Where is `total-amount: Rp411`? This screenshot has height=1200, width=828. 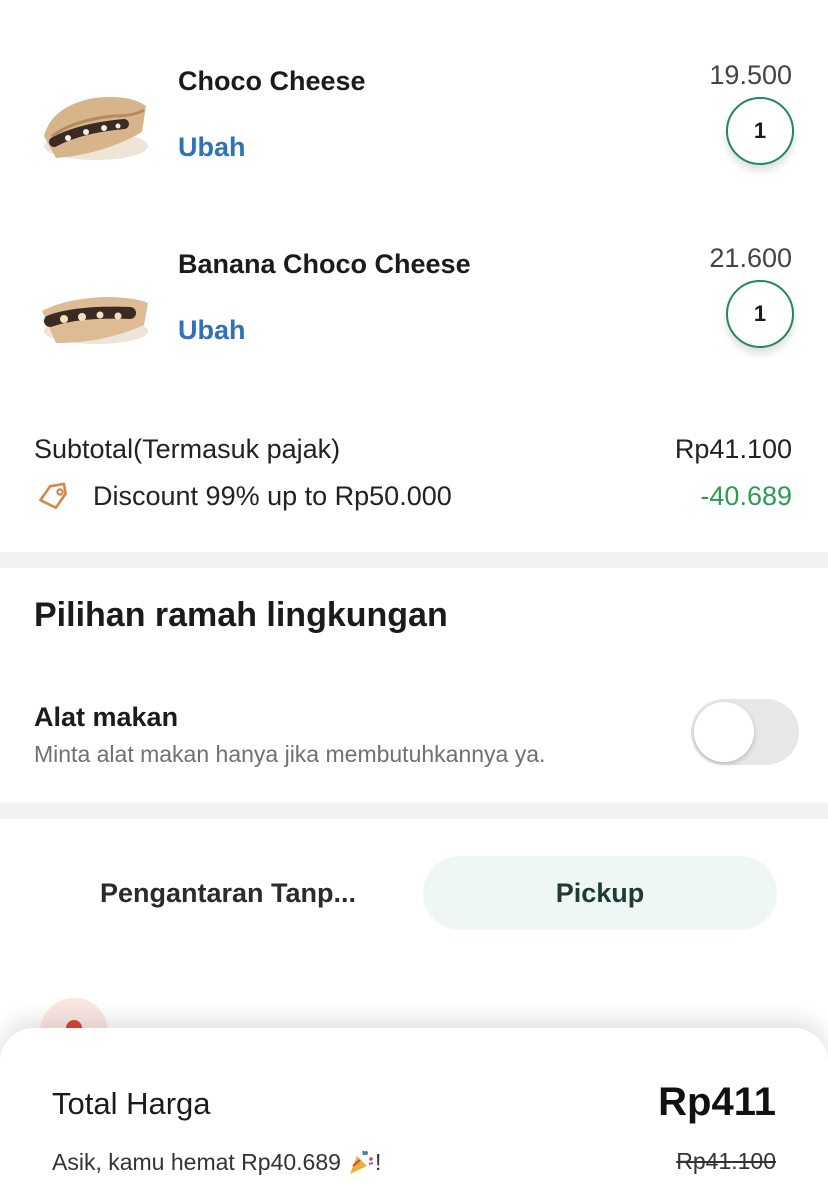
total-amount: Rp411 is located at coordinates (717, 1102).